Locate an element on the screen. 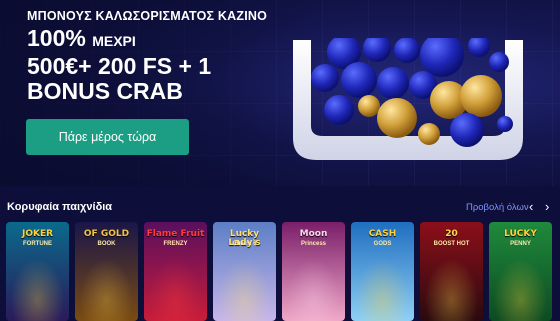  game-subtitle: GODS is located at coordinates (382, 244).